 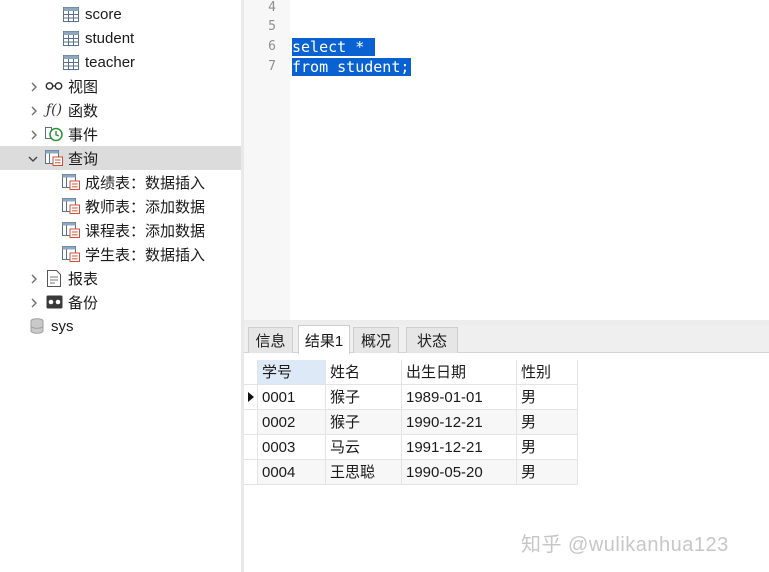 I want to click on tree-item-query-score-insert: 成绩表：数据插入, so click(x=120, y=182).